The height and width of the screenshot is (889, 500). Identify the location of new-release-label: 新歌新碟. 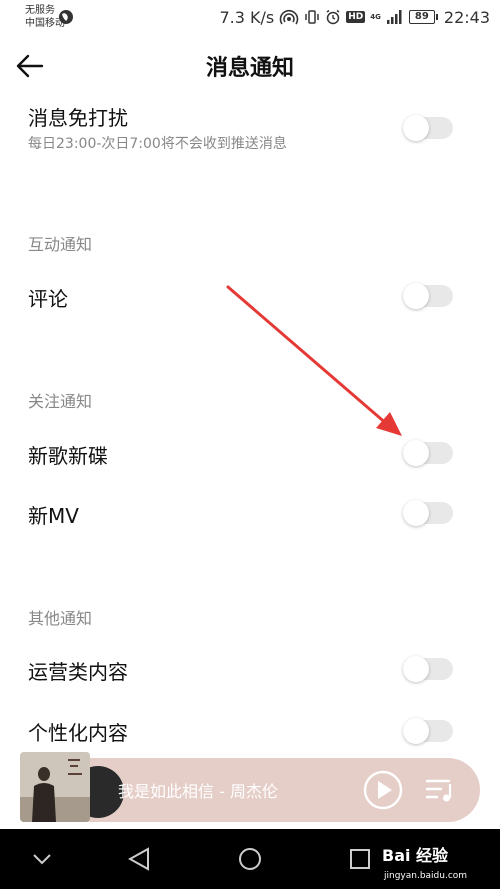
(68, 456).